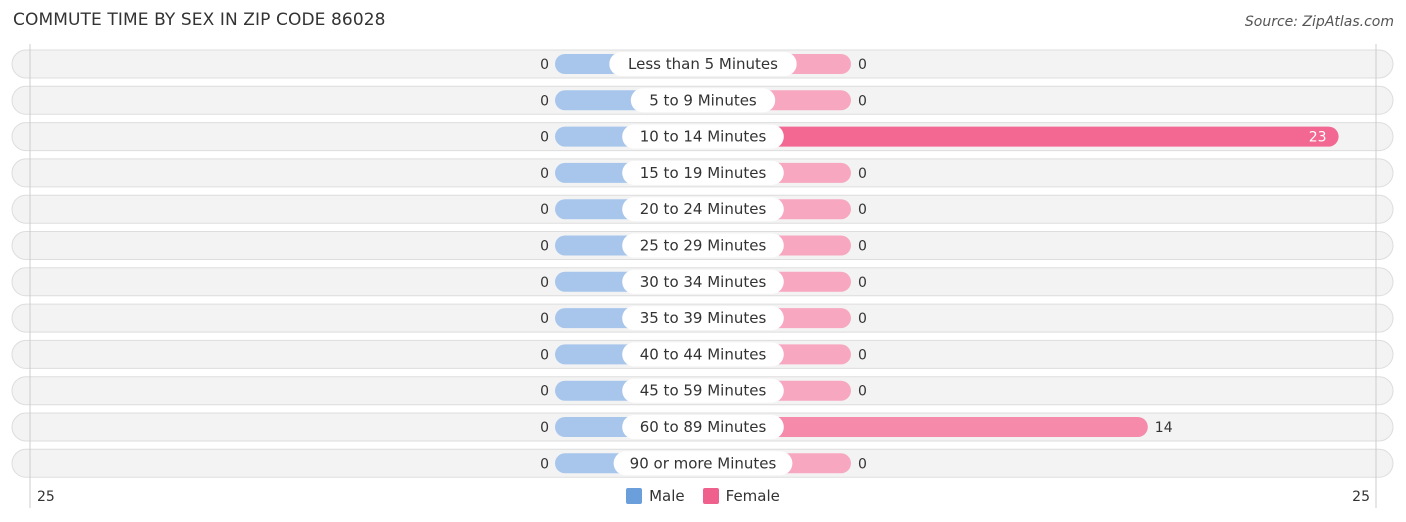  I want to click on category-label: 10 to 14 Minutes, so click(703, 137).